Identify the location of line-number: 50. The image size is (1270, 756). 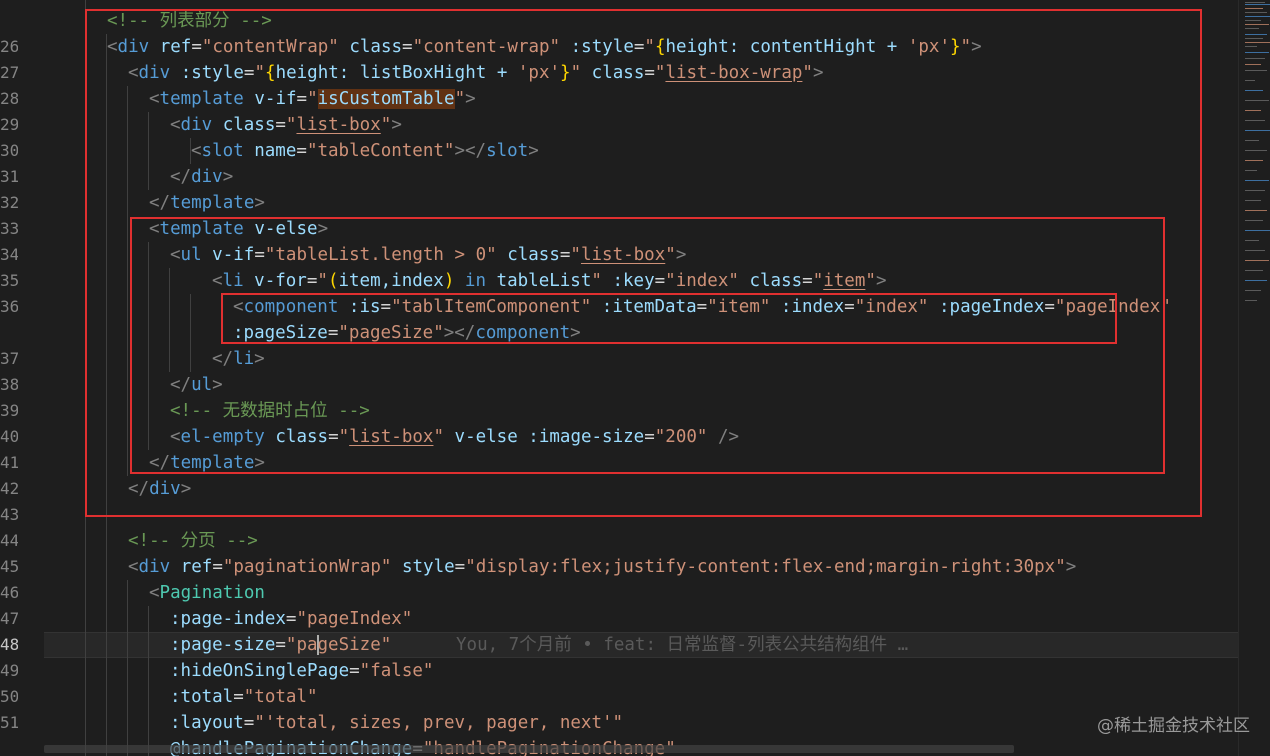
(9, 696).